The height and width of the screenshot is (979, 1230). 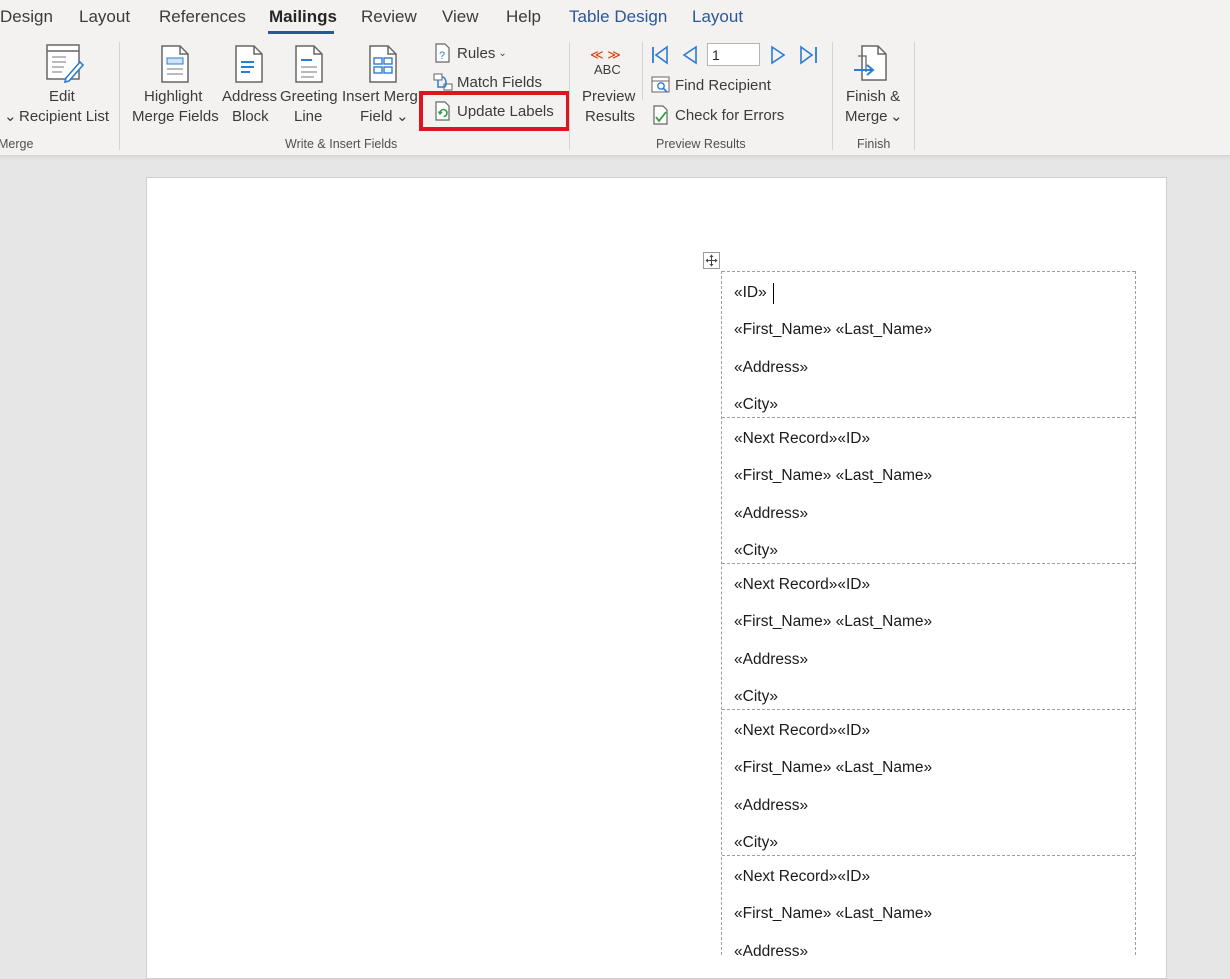 I want to click on preview-results-label-2: Results, so click(x=610, y=116).